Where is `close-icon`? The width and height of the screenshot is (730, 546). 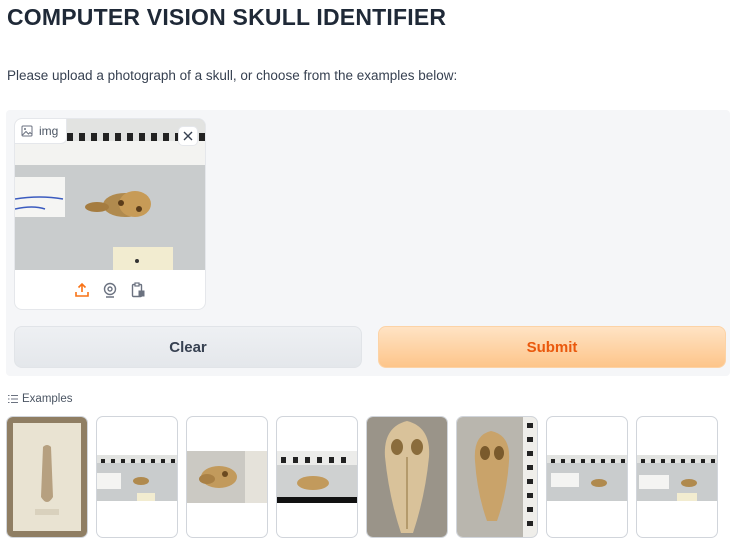 close-icon is located at coordinates (188, 136).